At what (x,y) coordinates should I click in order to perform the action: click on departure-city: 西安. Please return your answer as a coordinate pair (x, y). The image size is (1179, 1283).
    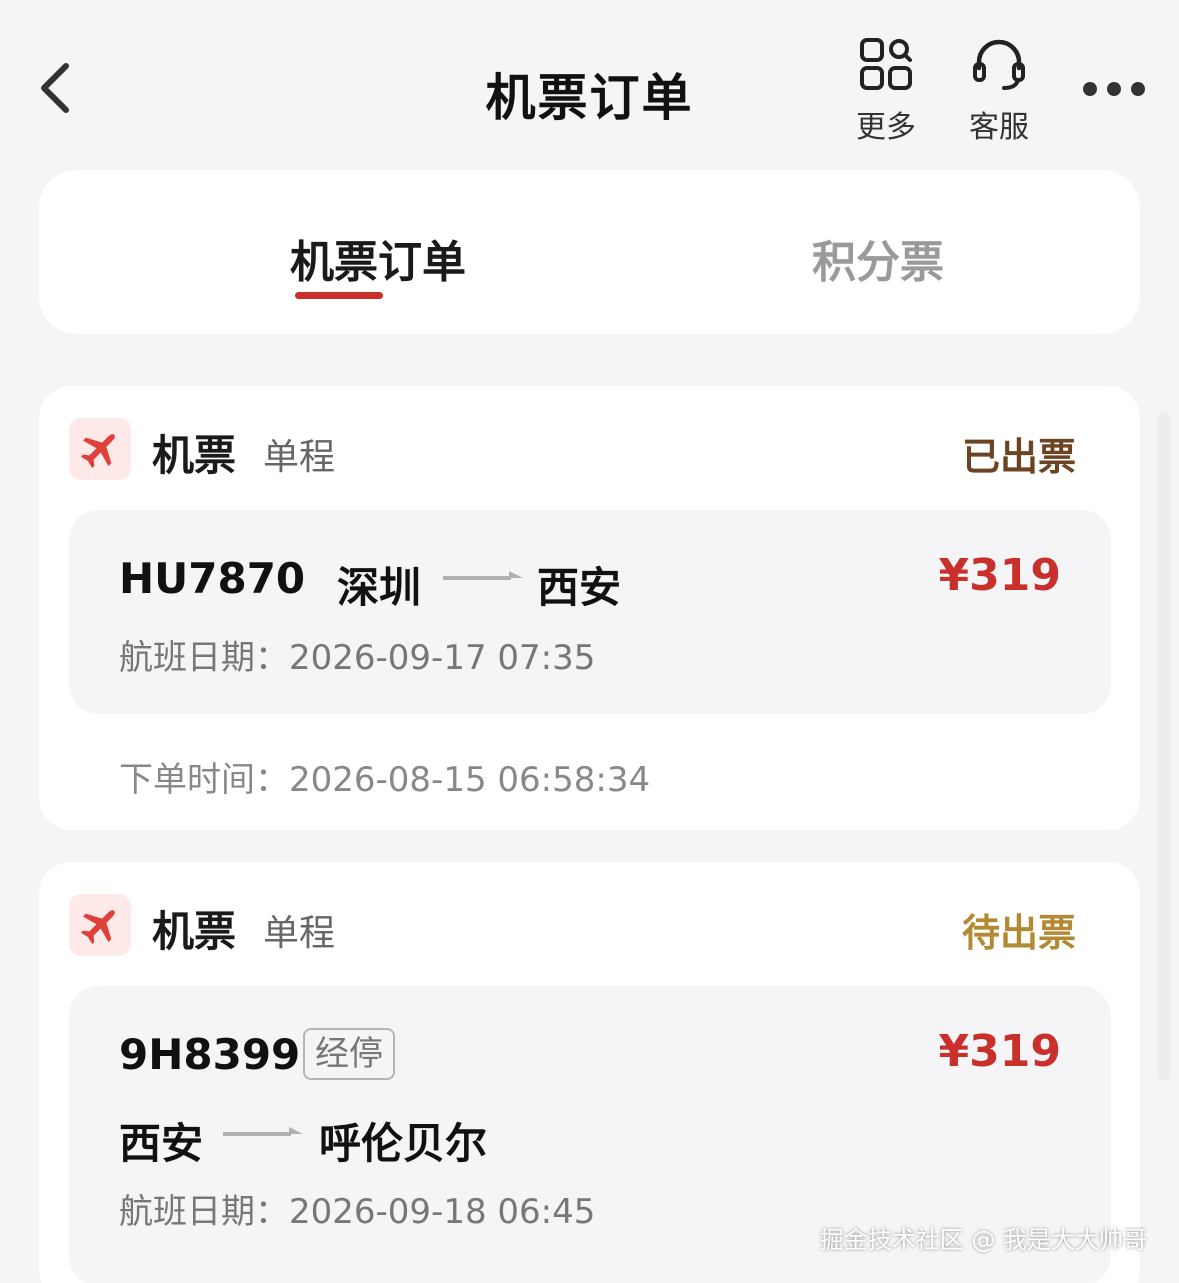
    Looking at the image, I should click on (161, 1143).